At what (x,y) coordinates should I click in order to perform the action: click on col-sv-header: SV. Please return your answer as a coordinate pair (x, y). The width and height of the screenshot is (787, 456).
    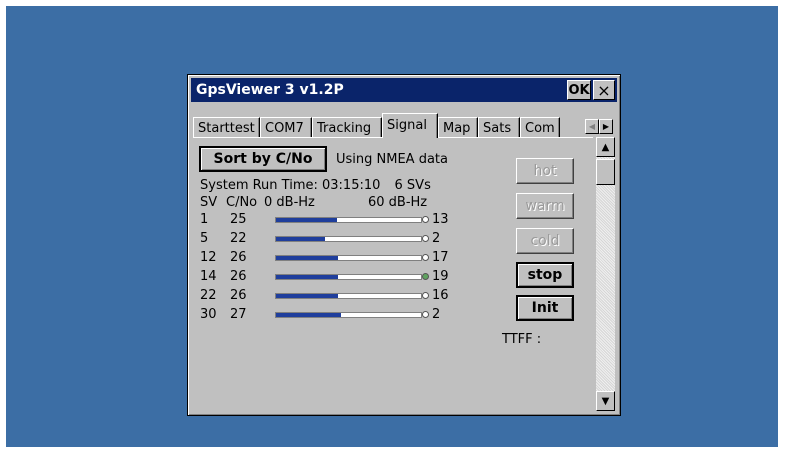
    Looking at the image, I should click on (209, 202).